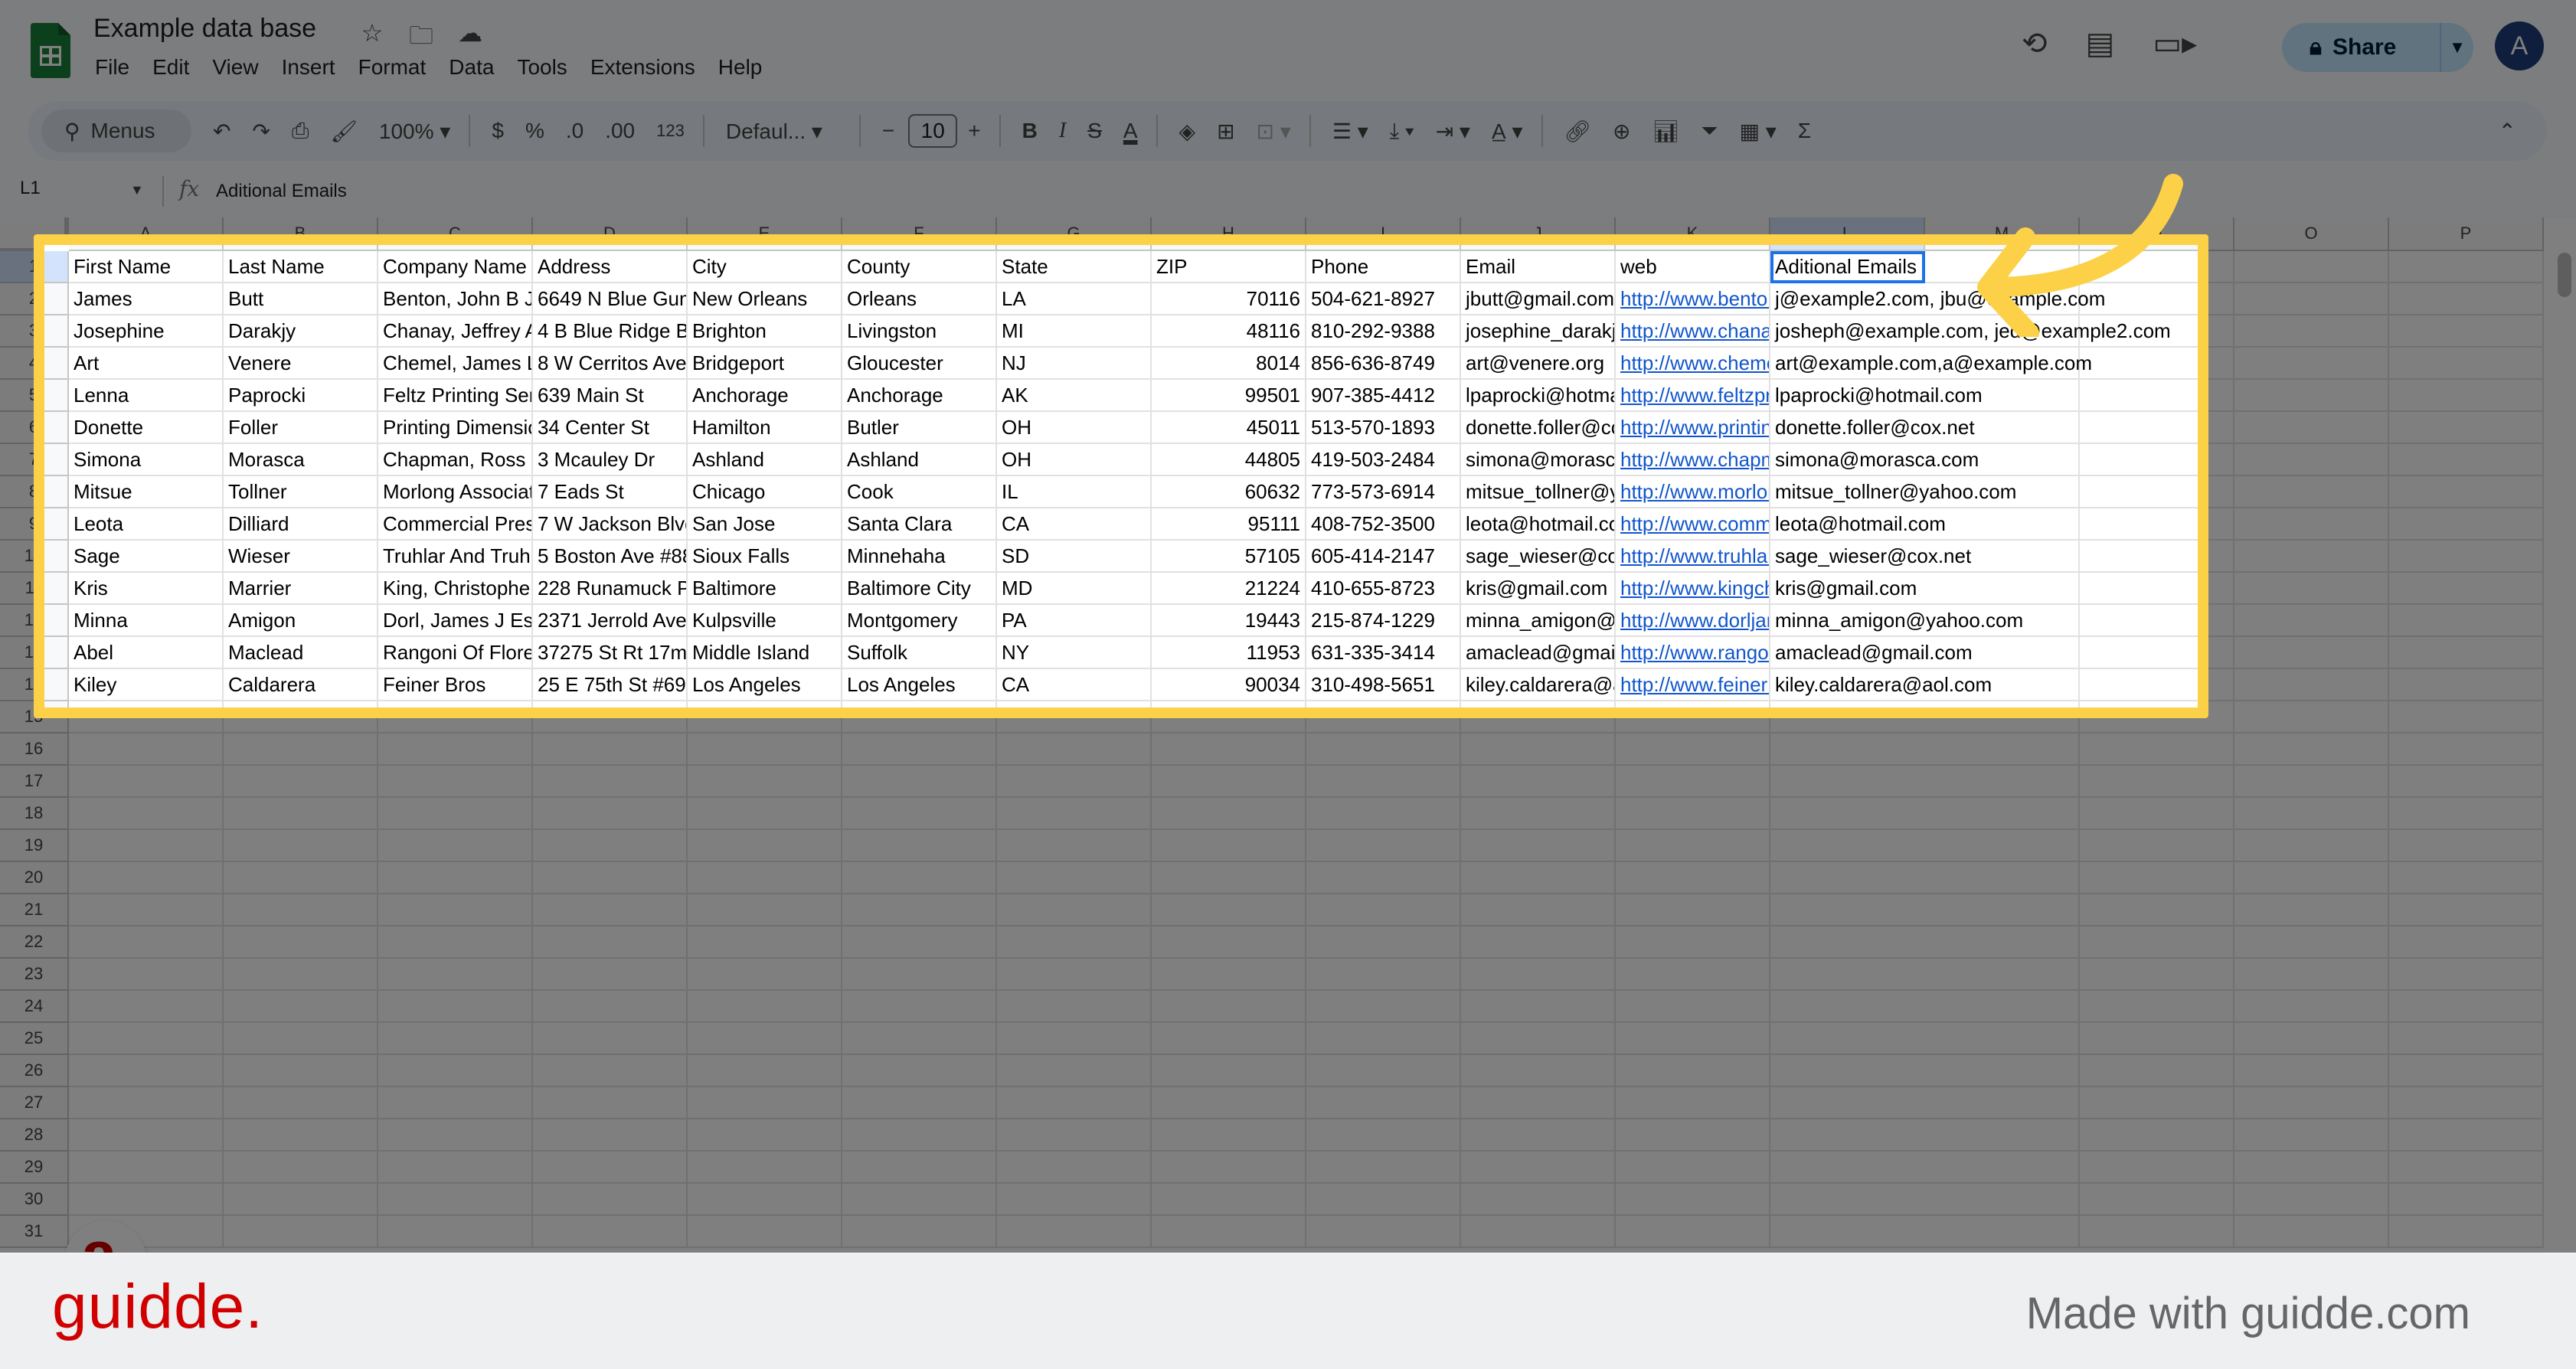 The width and height of the screenshot is (2576, 1369). I want to click on column-header-o: O, so click(2311, 234).